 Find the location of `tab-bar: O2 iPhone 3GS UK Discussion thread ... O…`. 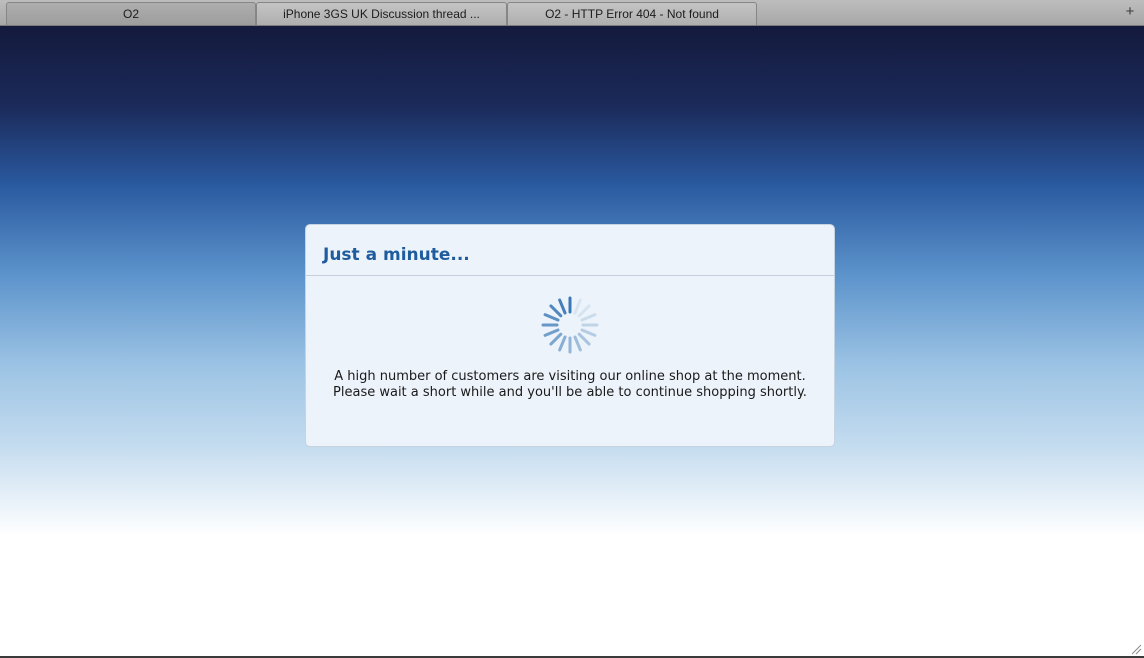

tab-bar: O2 iPhone 3GS UK Discussion thread ... O… is located at coordinates (572, 13).